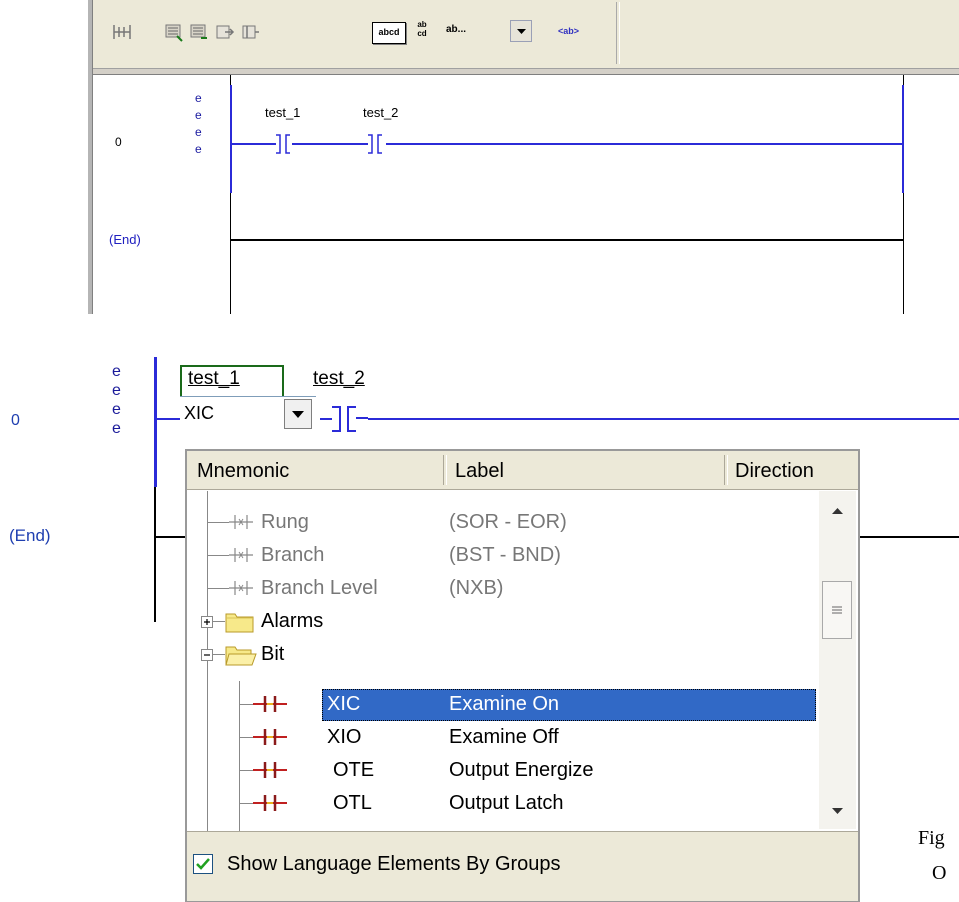  Describe the element at coordinates (422, 33) in the screenshot. I see `stack-bottom-text: cd` at that location.